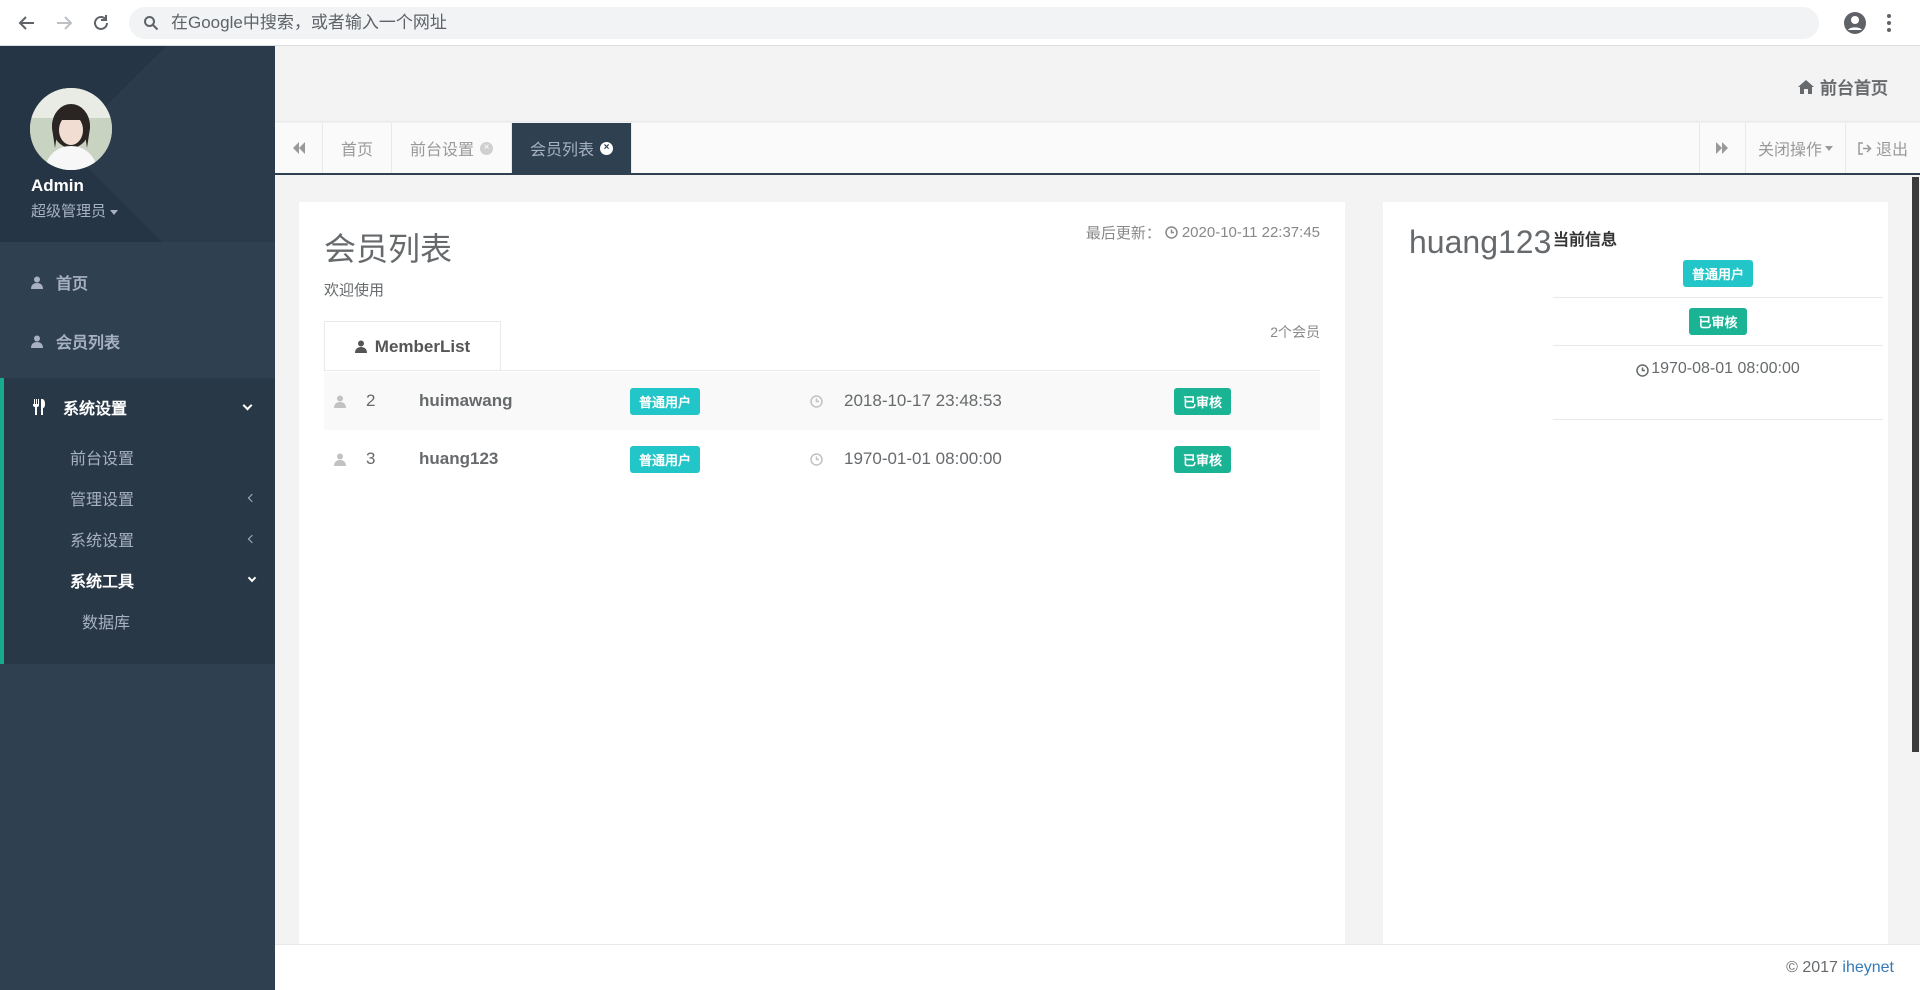 This screenshot has width=1920, height=990. I want to click on last-update-time: 2020-10-11 22:37:45, so click(1250, 232).